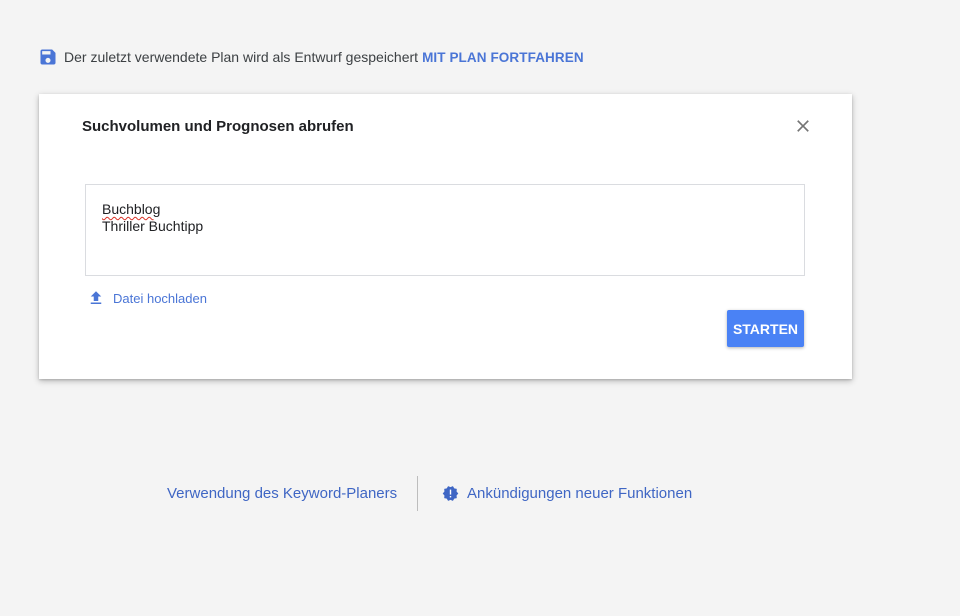 This screenshot has width=960, height=616. Describe the element at coordinates (153, 226) in the screenshot. I see `keyword-line: Thriller Buchtipp` at that location.